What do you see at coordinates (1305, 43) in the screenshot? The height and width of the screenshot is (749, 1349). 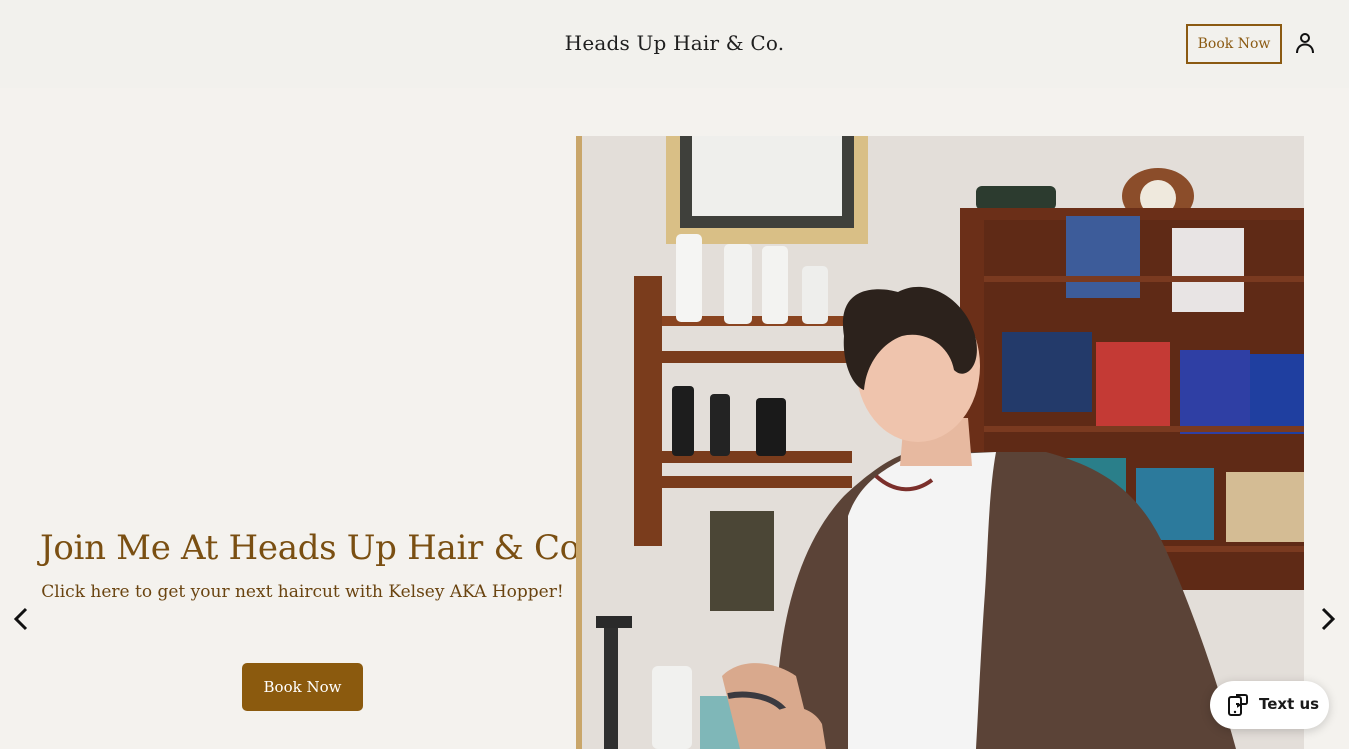 I see `person-icon` at bounding box center [1305, 43].